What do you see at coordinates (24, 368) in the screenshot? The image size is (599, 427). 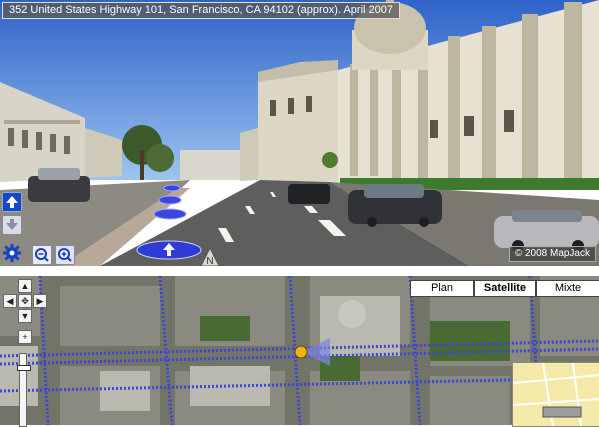 I see `map-zoom-slider-handle` at bounding box center [24, 368].